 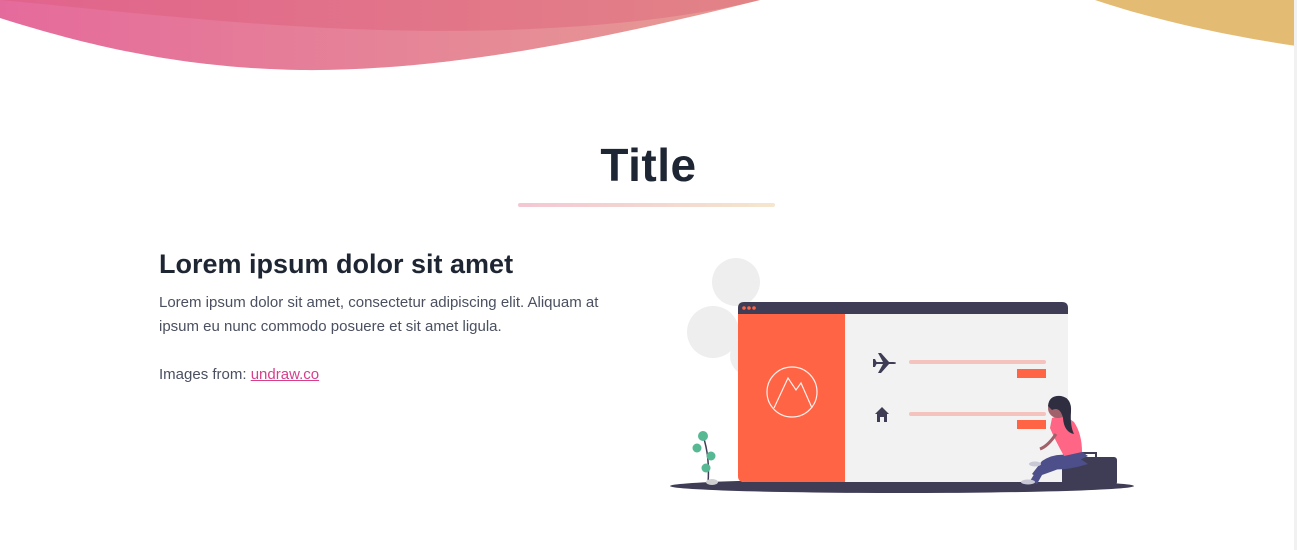 What do you see at coordinates (285, 374) in the screenshot?
I see `undraw-link: undraw.co` at bounding box center [285, 374].